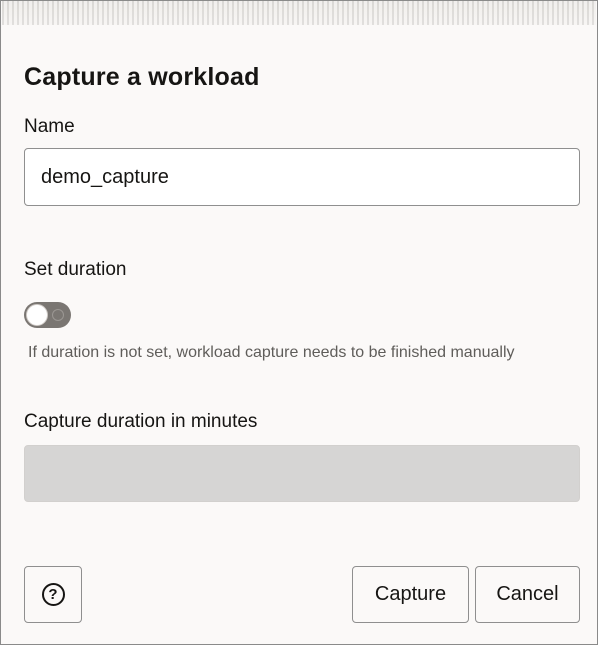 The height and width of the screenshot is (645, 598). Describe the element at coordinates (49, 126) in the screenshot. I see `name-label: Name` at that location.